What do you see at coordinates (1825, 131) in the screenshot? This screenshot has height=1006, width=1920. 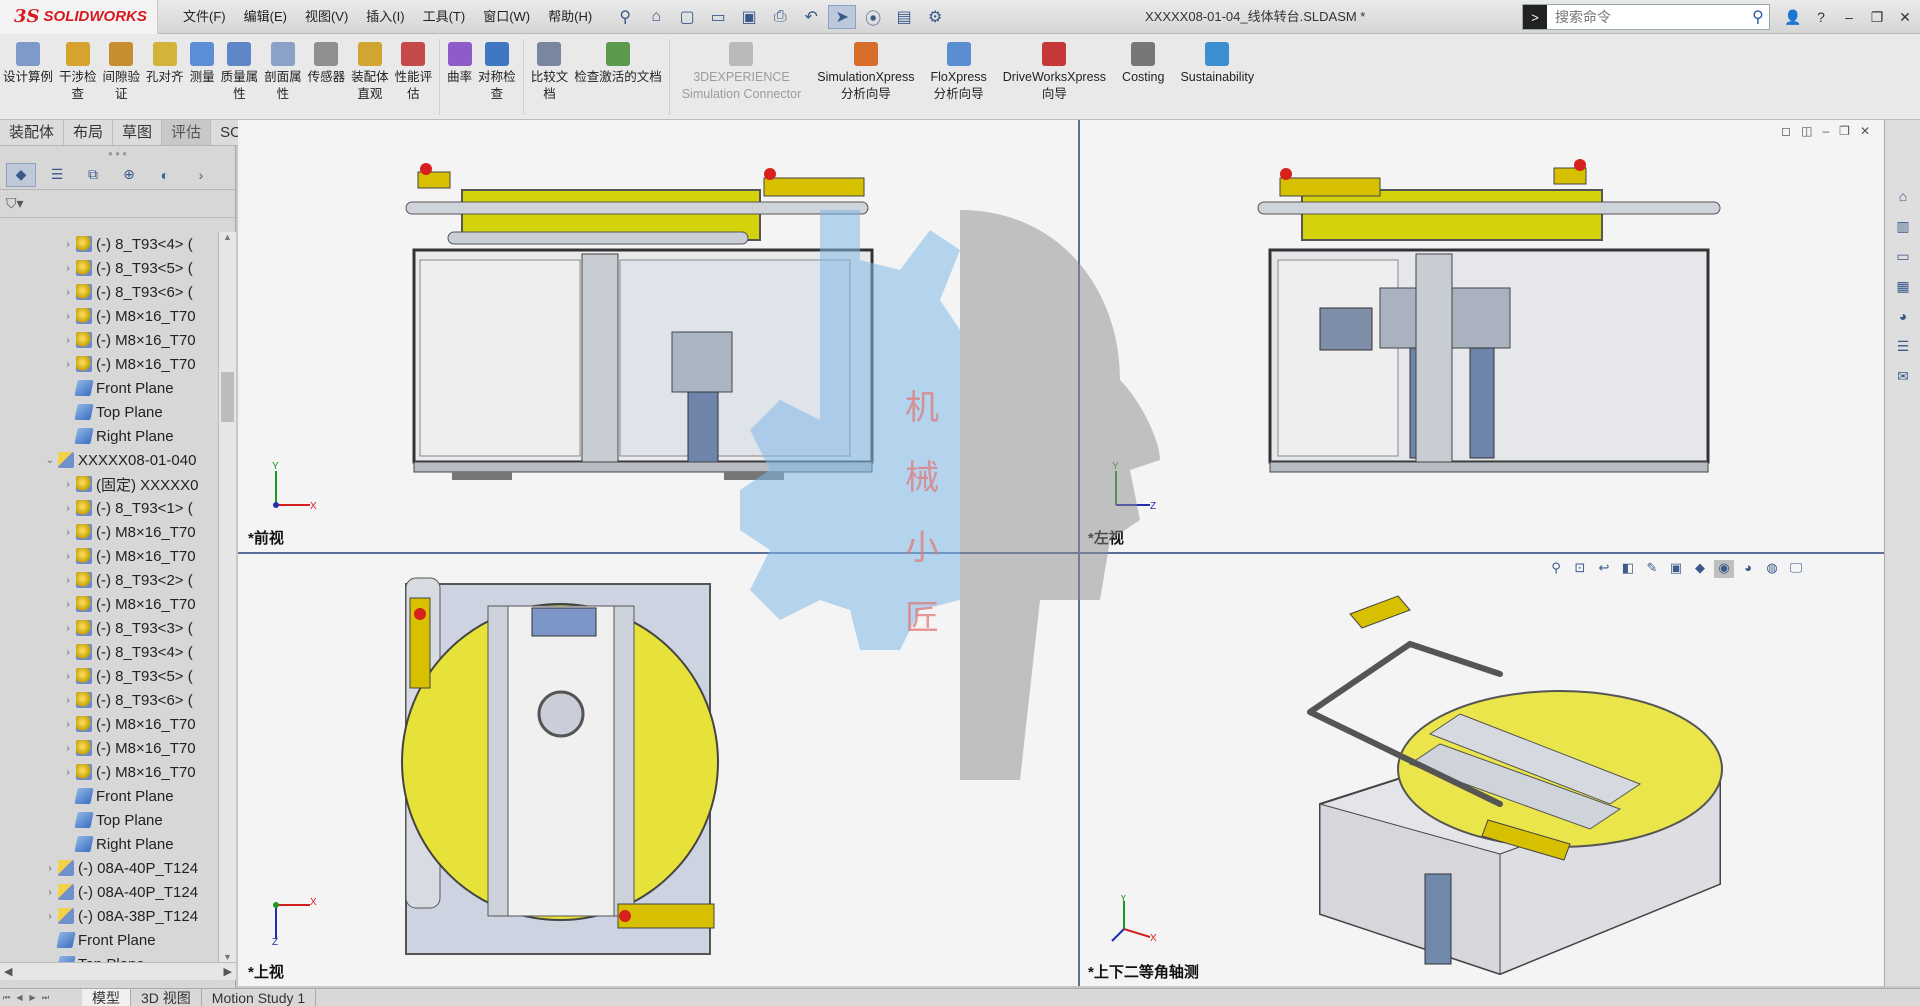 I see `viewport-minimize-icon: –` at bounding box center [1825, 131].